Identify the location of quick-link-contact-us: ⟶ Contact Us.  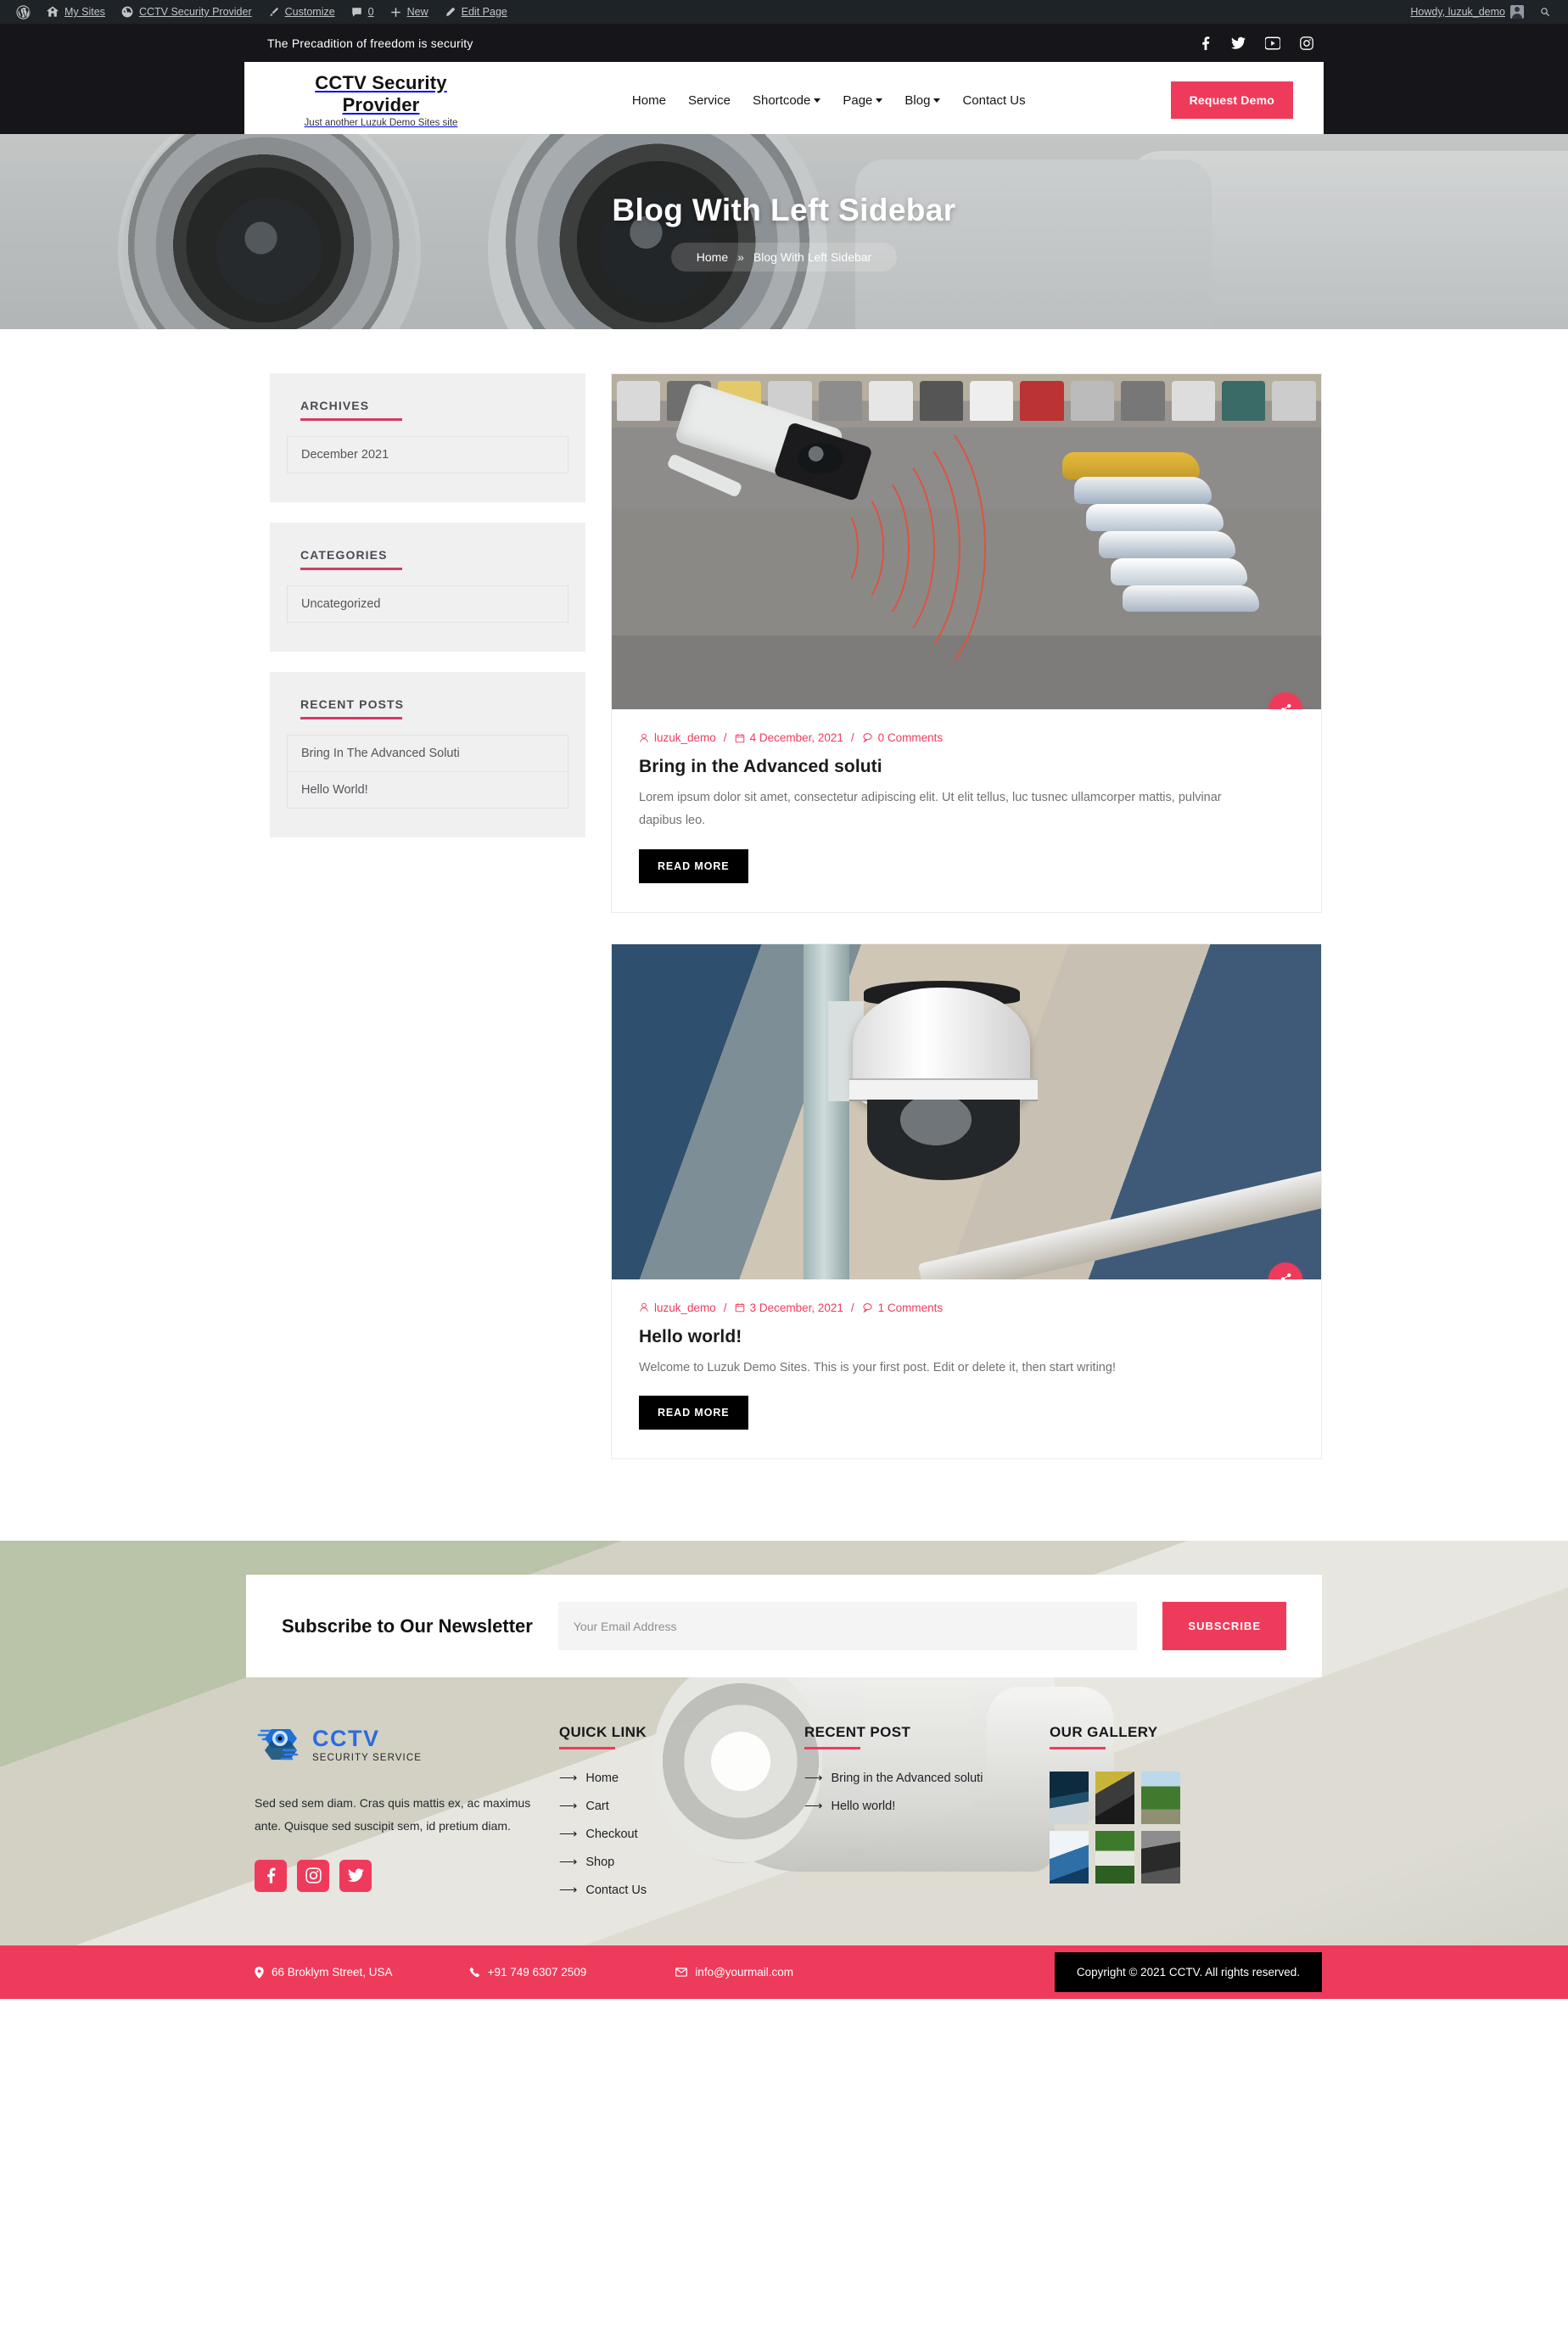
(677, 1890).